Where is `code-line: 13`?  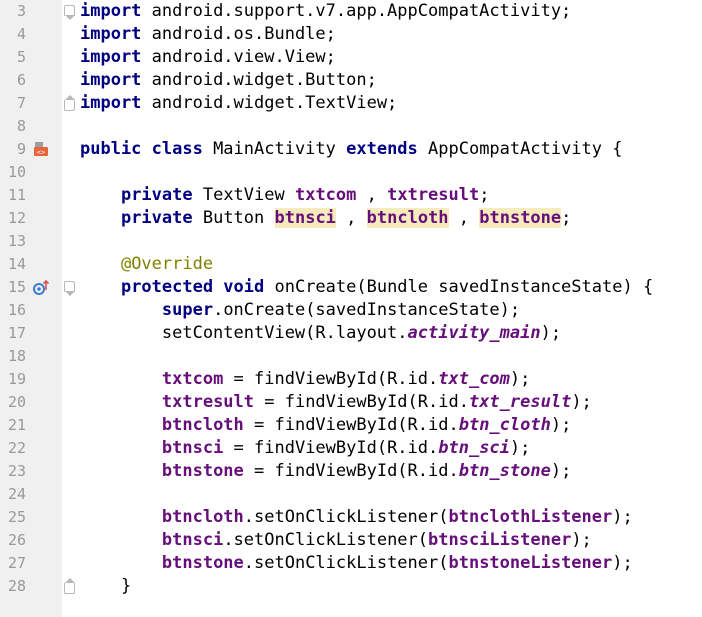
code-line: 13 is located at coordinates (351, 241).